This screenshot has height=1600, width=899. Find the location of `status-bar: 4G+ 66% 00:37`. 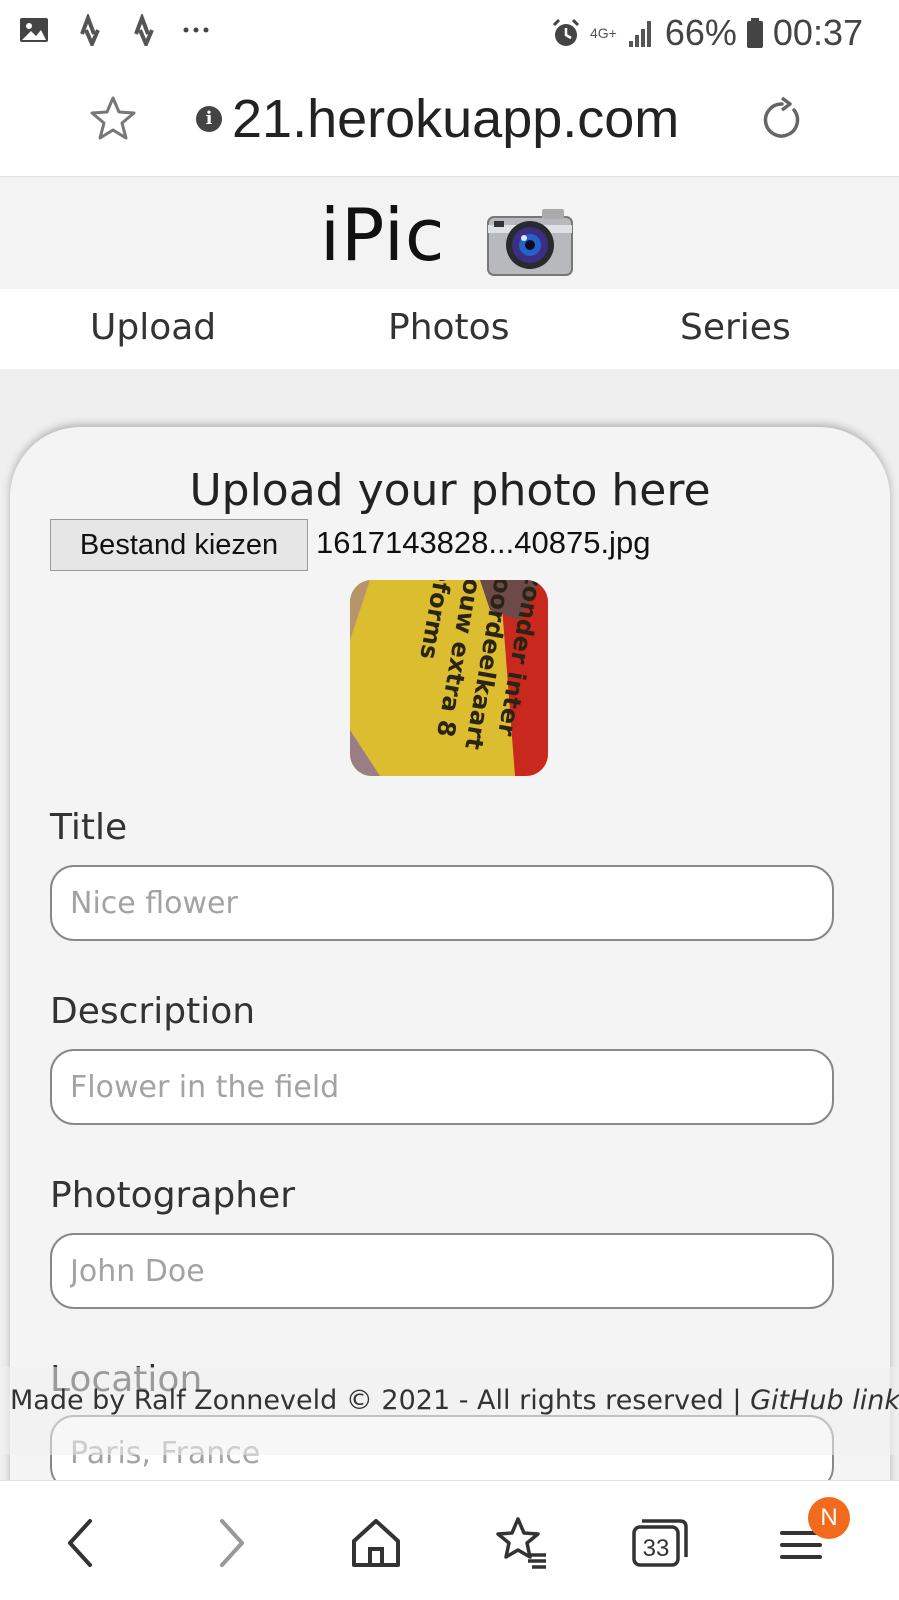

status-bar: 4G+ 66% 00:37 is located at coordinates (449, 32).